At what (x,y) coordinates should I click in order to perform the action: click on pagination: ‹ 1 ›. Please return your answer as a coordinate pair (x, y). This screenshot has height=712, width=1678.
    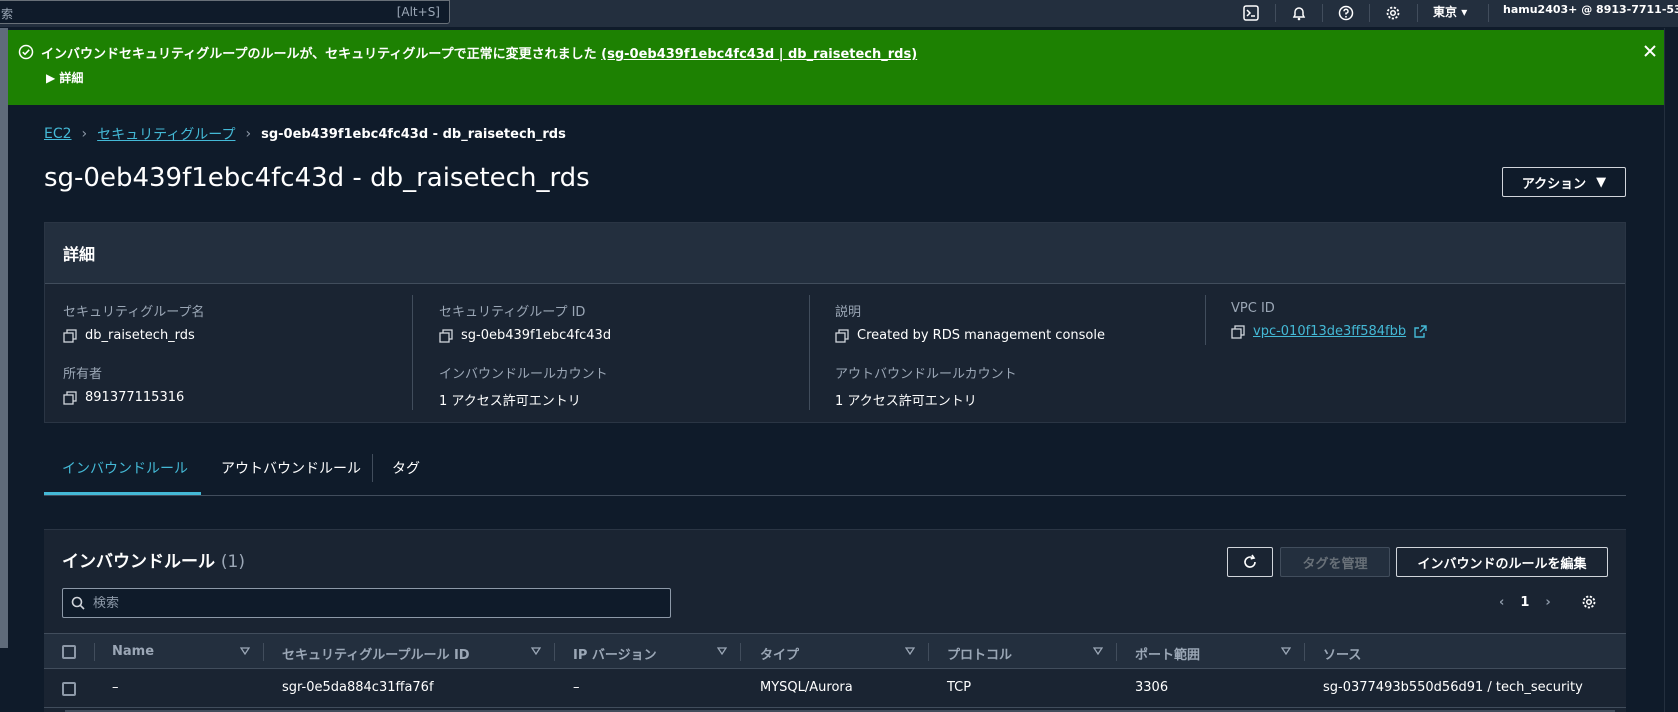
    Looking at the image, I should click on (1548, 602).